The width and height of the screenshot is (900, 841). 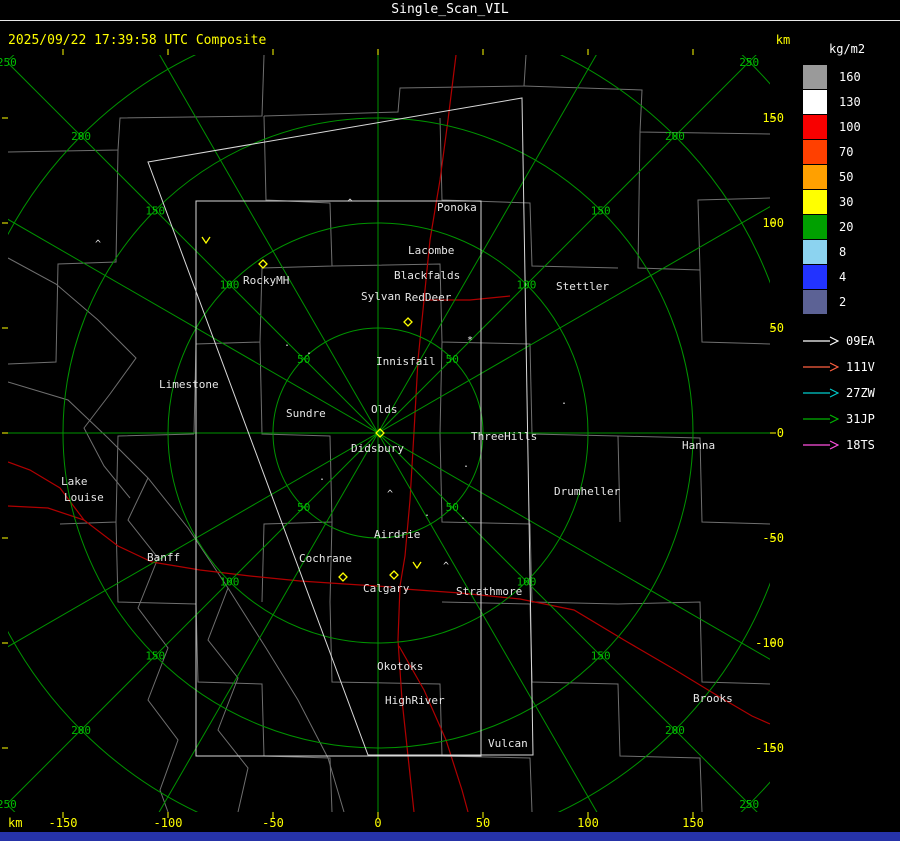 What do you see at coordinates (400, 666) in the screenshot?
I see `city-label: Okotoks` at bounding box center [400, 666].